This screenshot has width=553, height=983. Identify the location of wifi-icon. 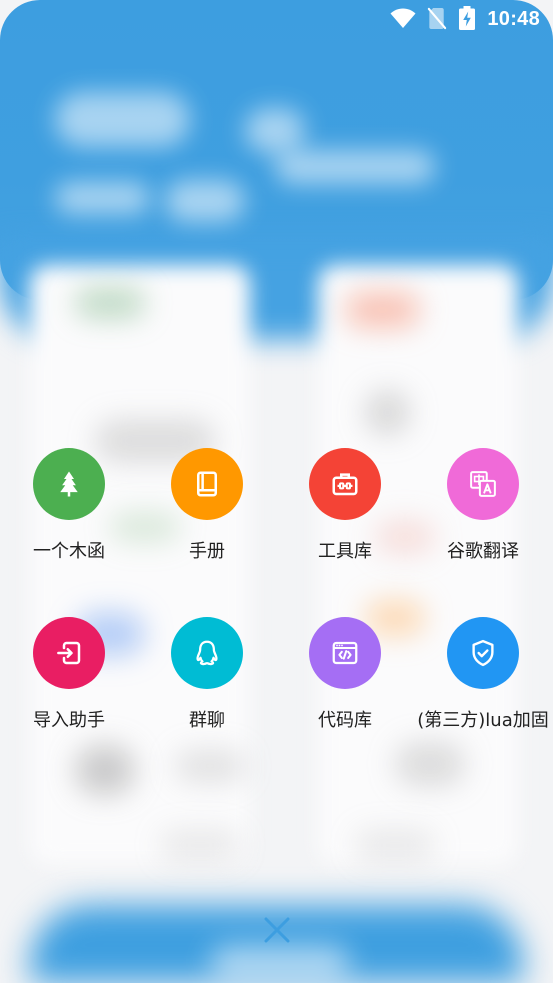
(403, 18).